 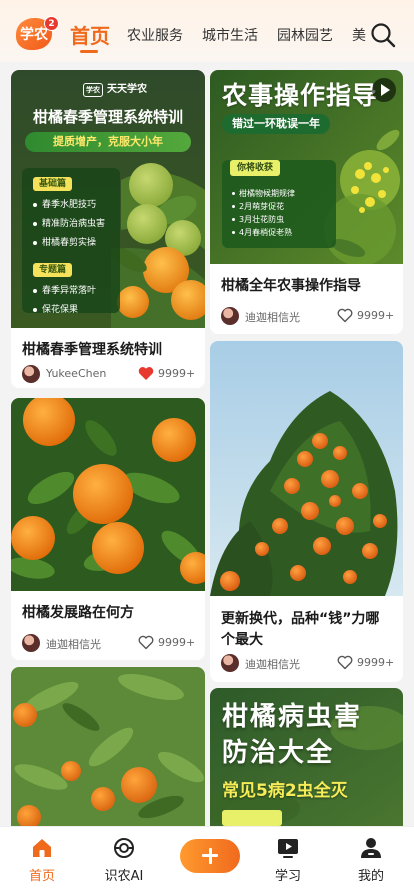 What do you see at coordinates (300, 95) in the screenshot?
I see `poster-title: 农事操作指导` at bounding box center [300, 95].